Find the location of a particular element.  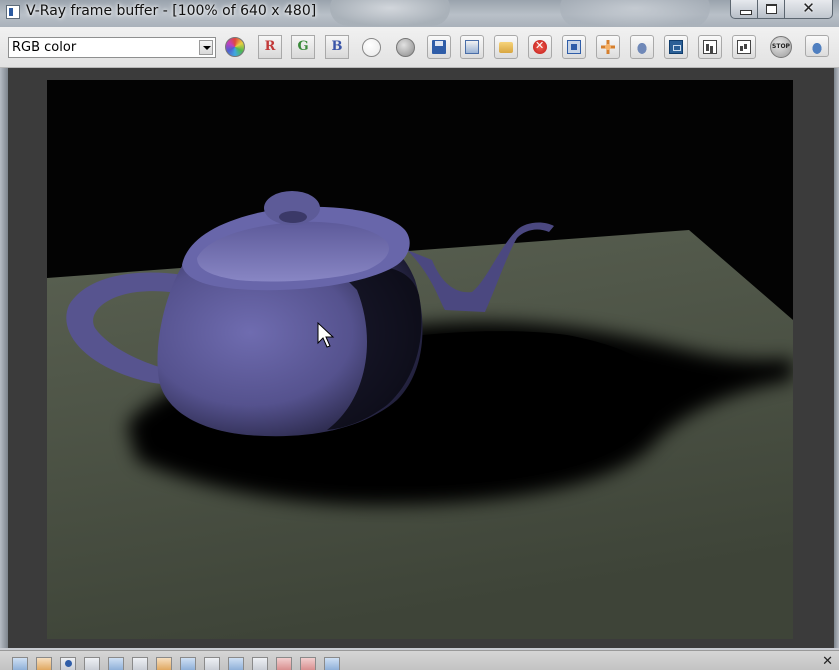

window-controls: ✕ is located at coordinates (781, 9).